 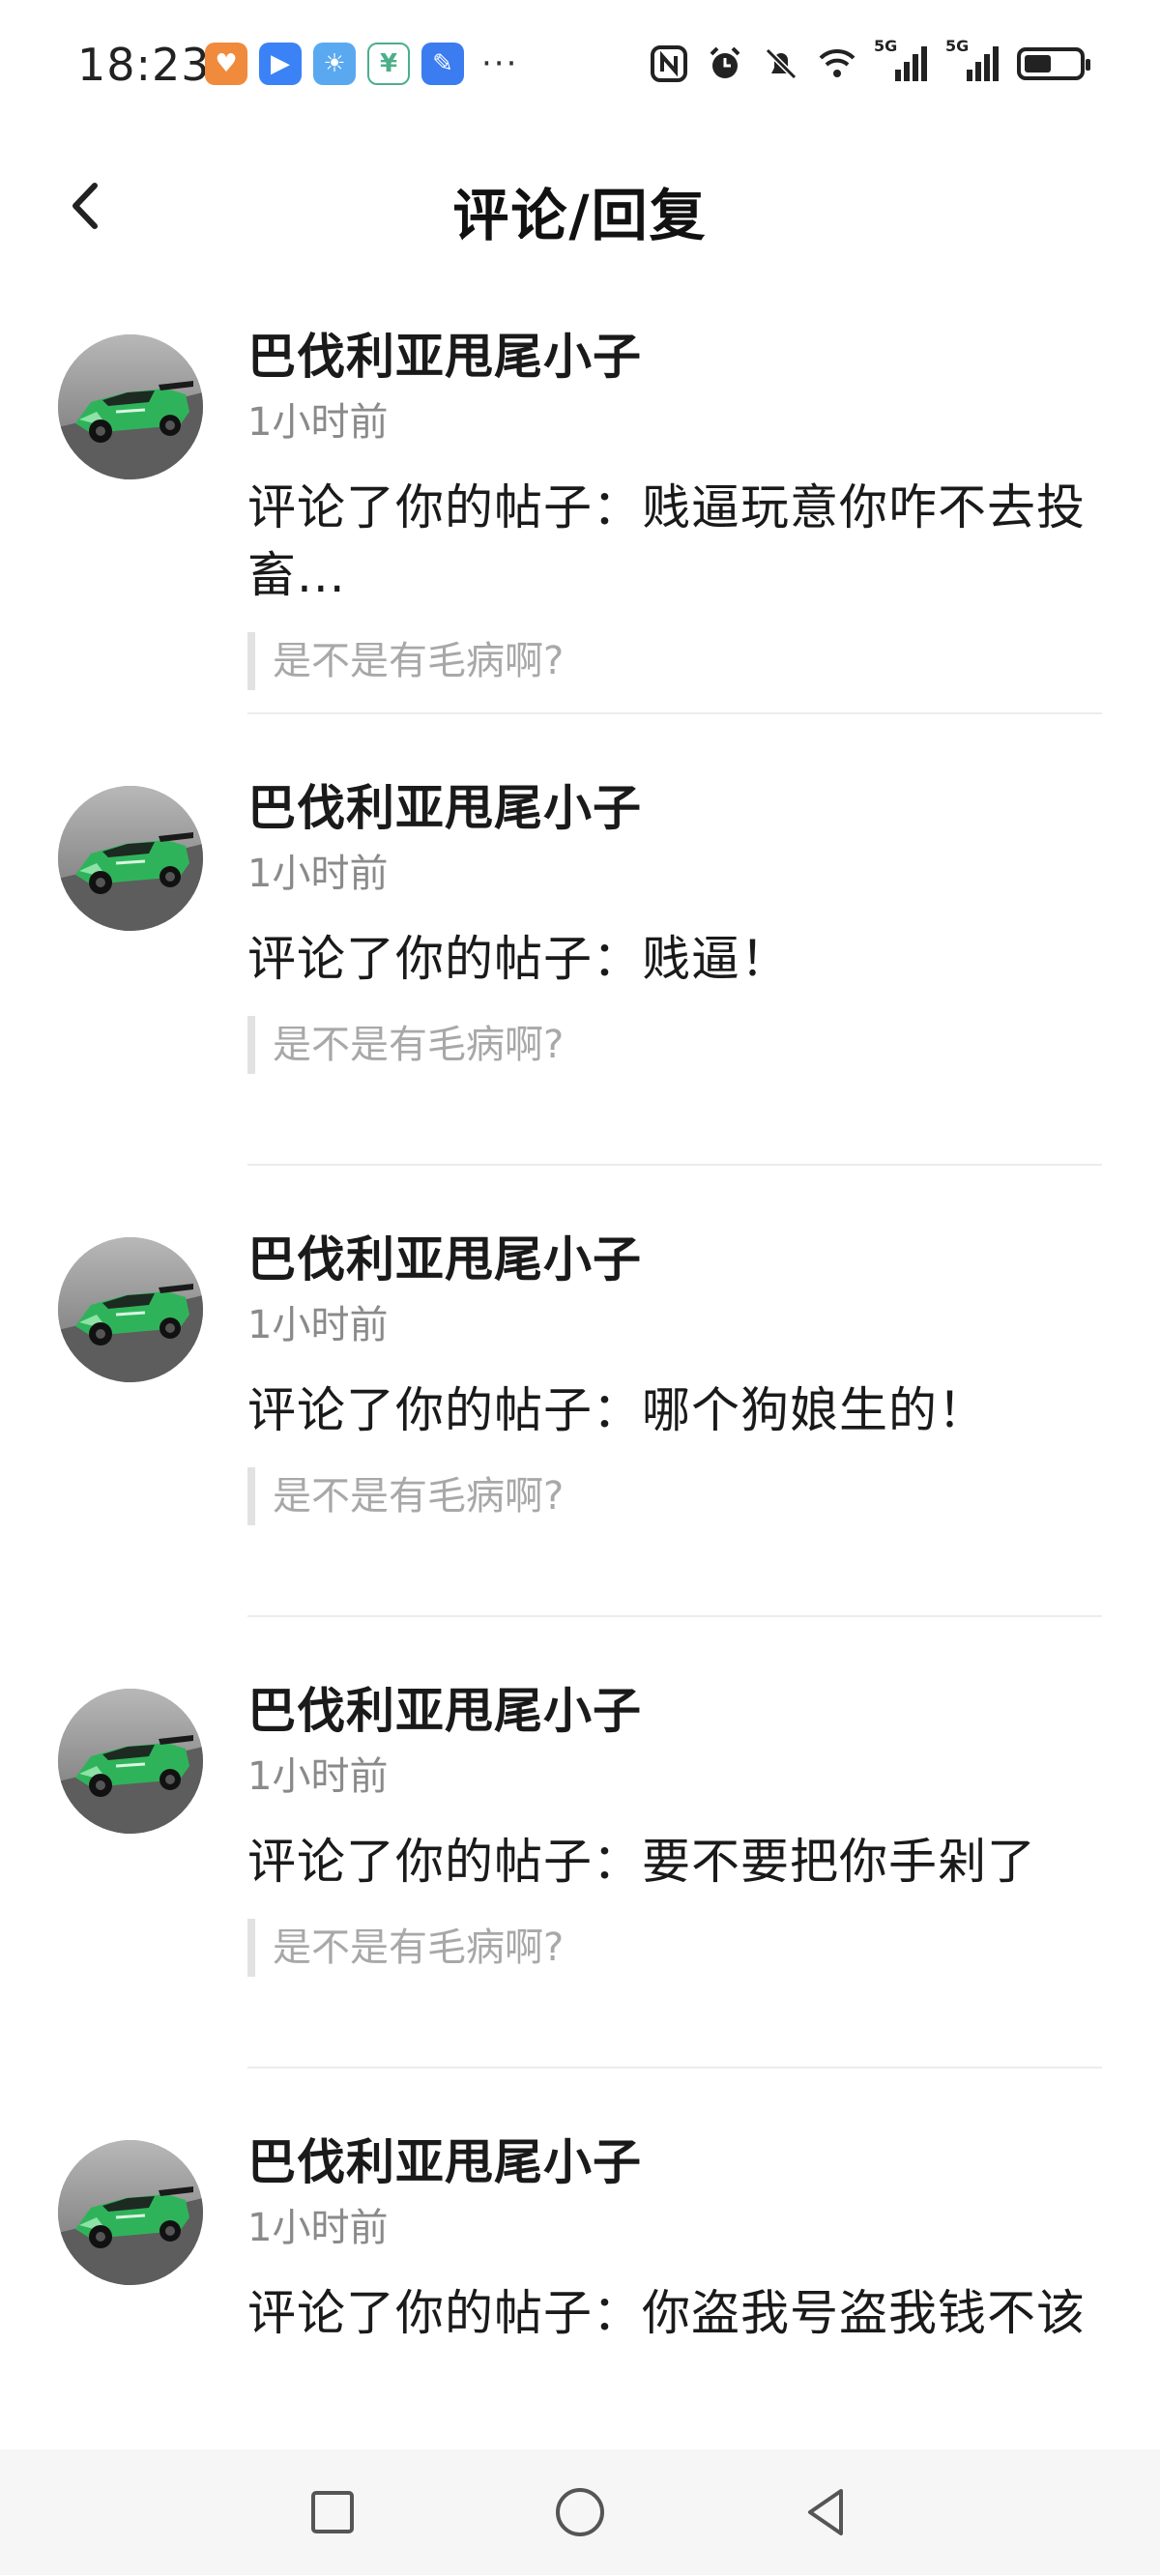 I want to click on battery-tip, so click(x=1088, y=65).